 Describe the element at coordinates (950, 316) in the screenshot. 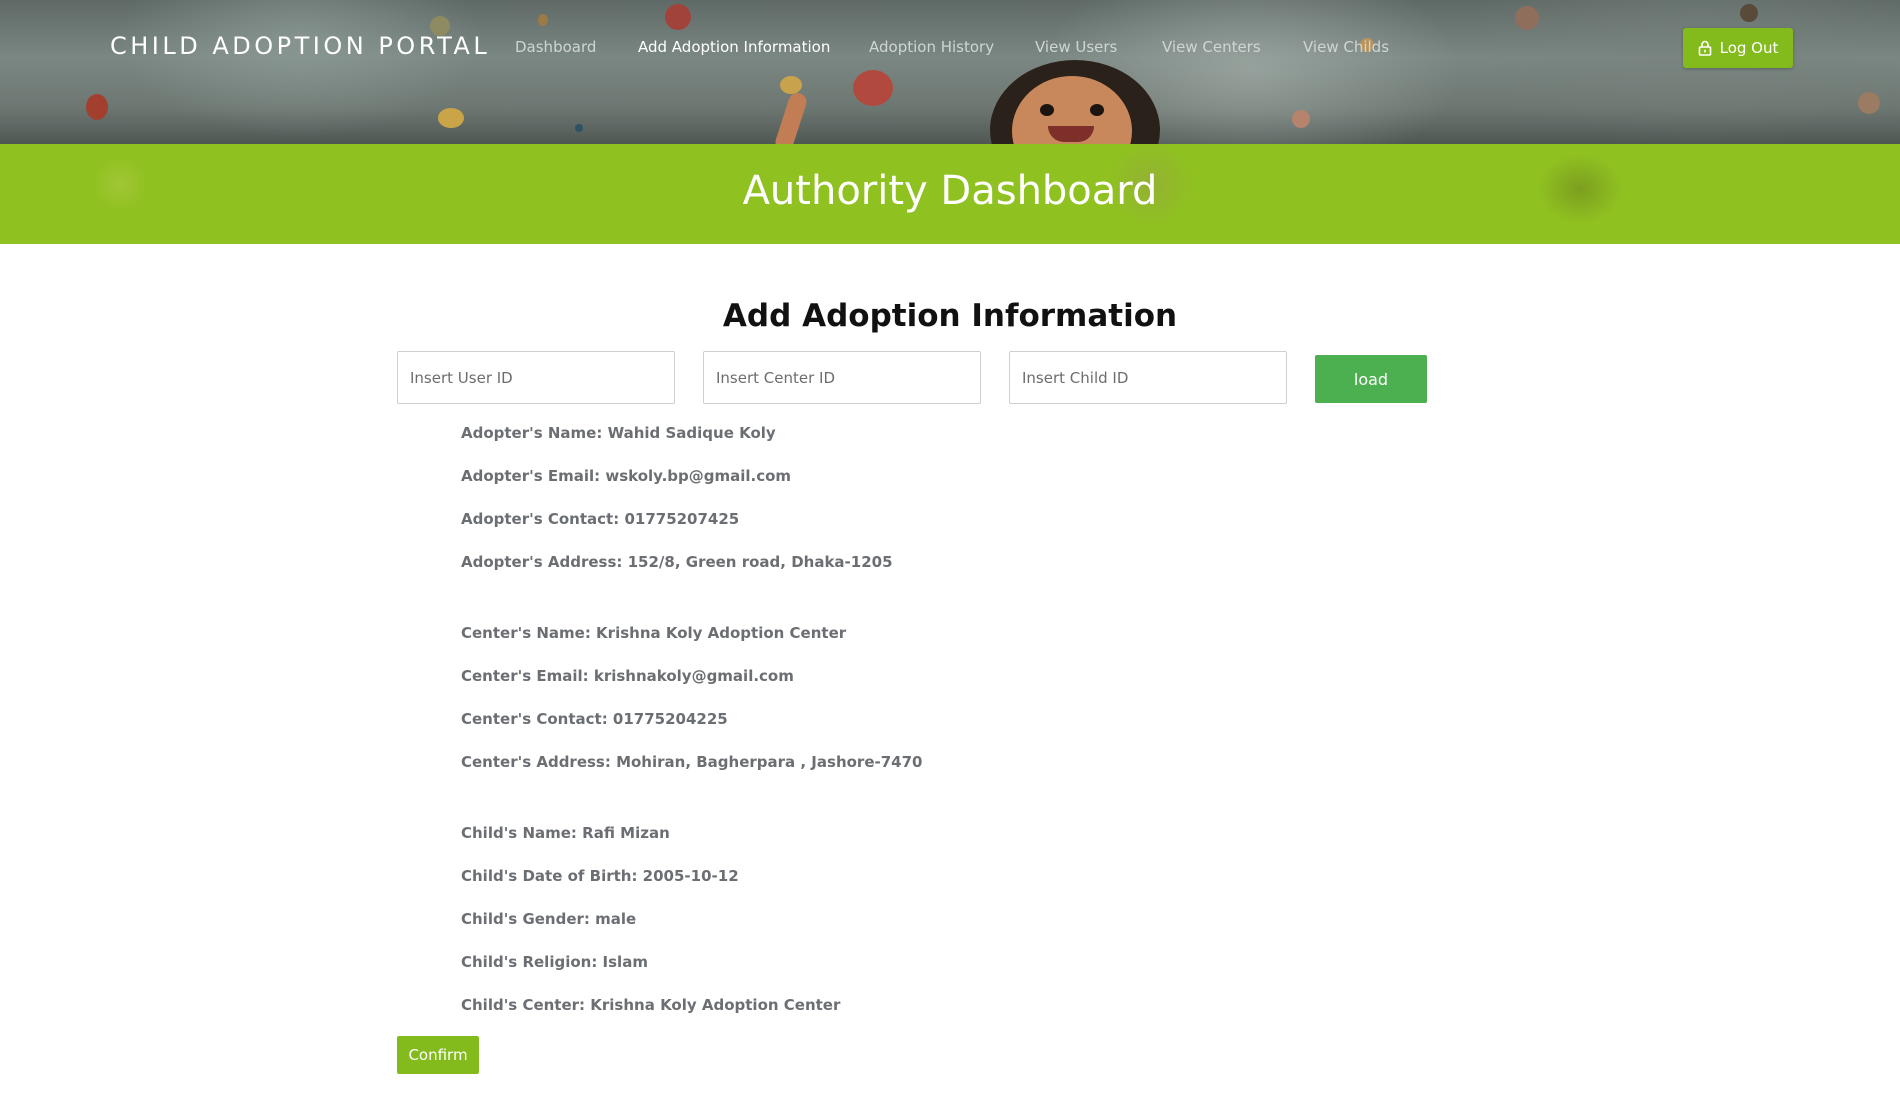

I see `page-title: Add Adoption Information` at that location.